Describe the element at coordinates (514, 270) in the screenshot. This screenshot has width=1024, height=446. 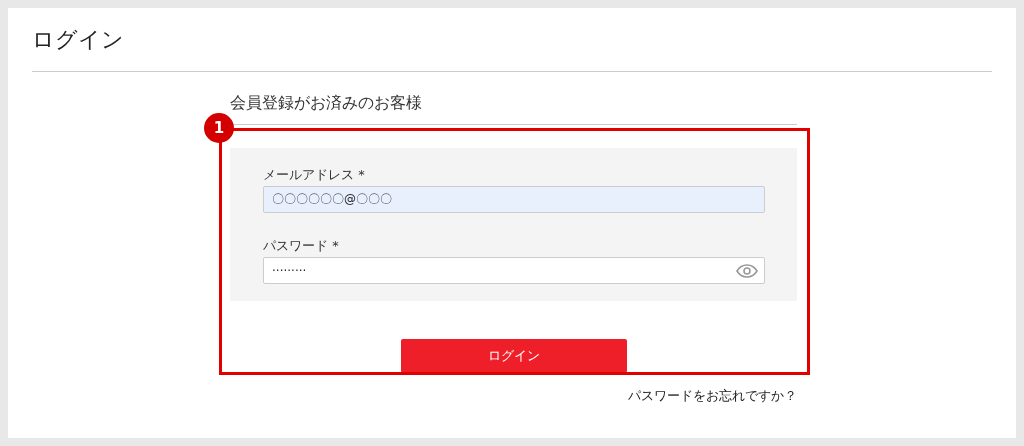
I see `input-field: ·········` at that location.